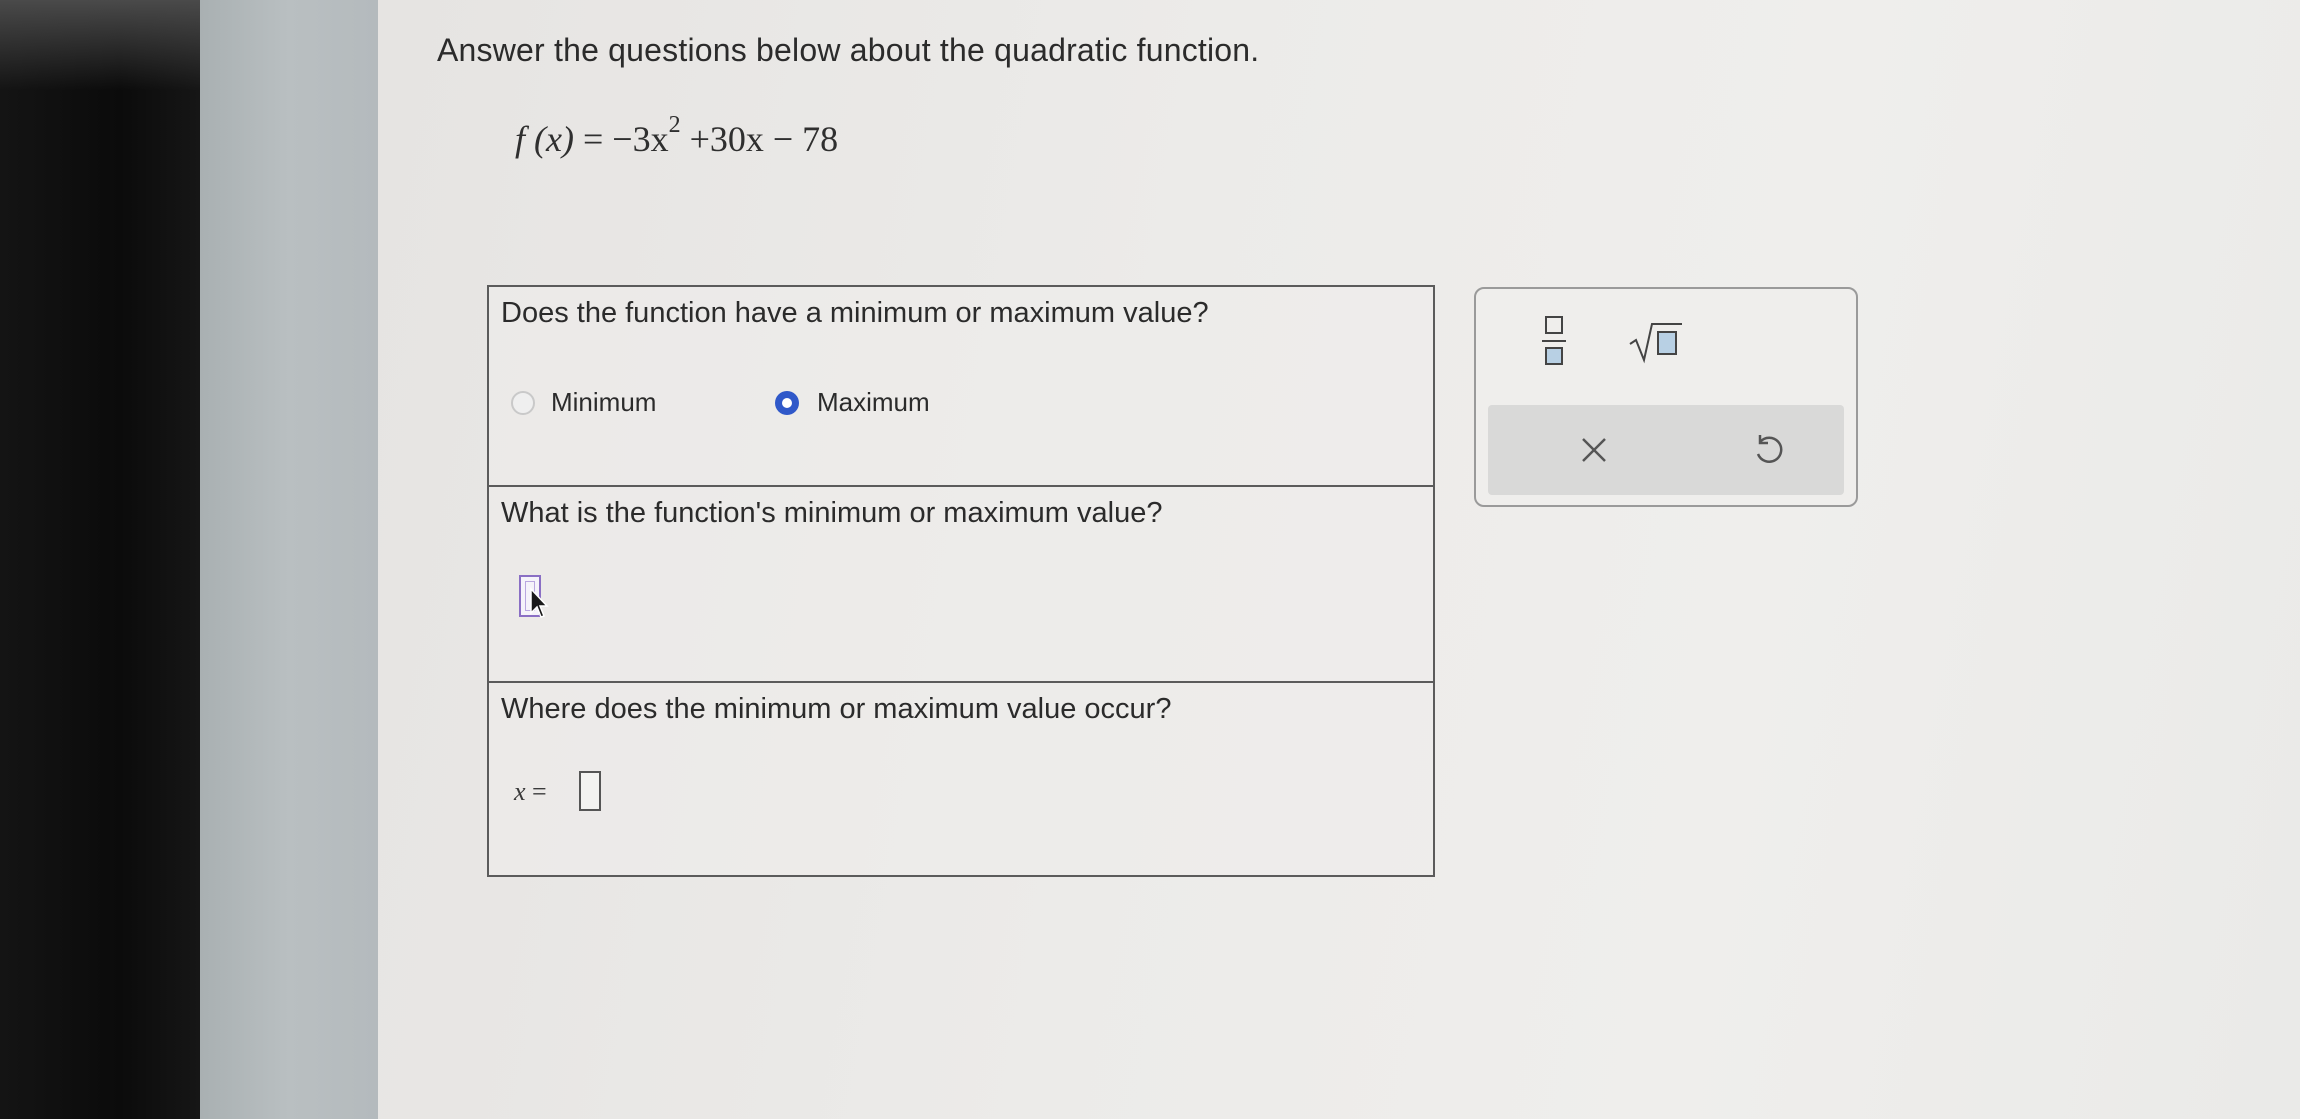 The height and width of the screenshot is (1119, 2300). I want to click on fraction-button, so click(1554, 341).